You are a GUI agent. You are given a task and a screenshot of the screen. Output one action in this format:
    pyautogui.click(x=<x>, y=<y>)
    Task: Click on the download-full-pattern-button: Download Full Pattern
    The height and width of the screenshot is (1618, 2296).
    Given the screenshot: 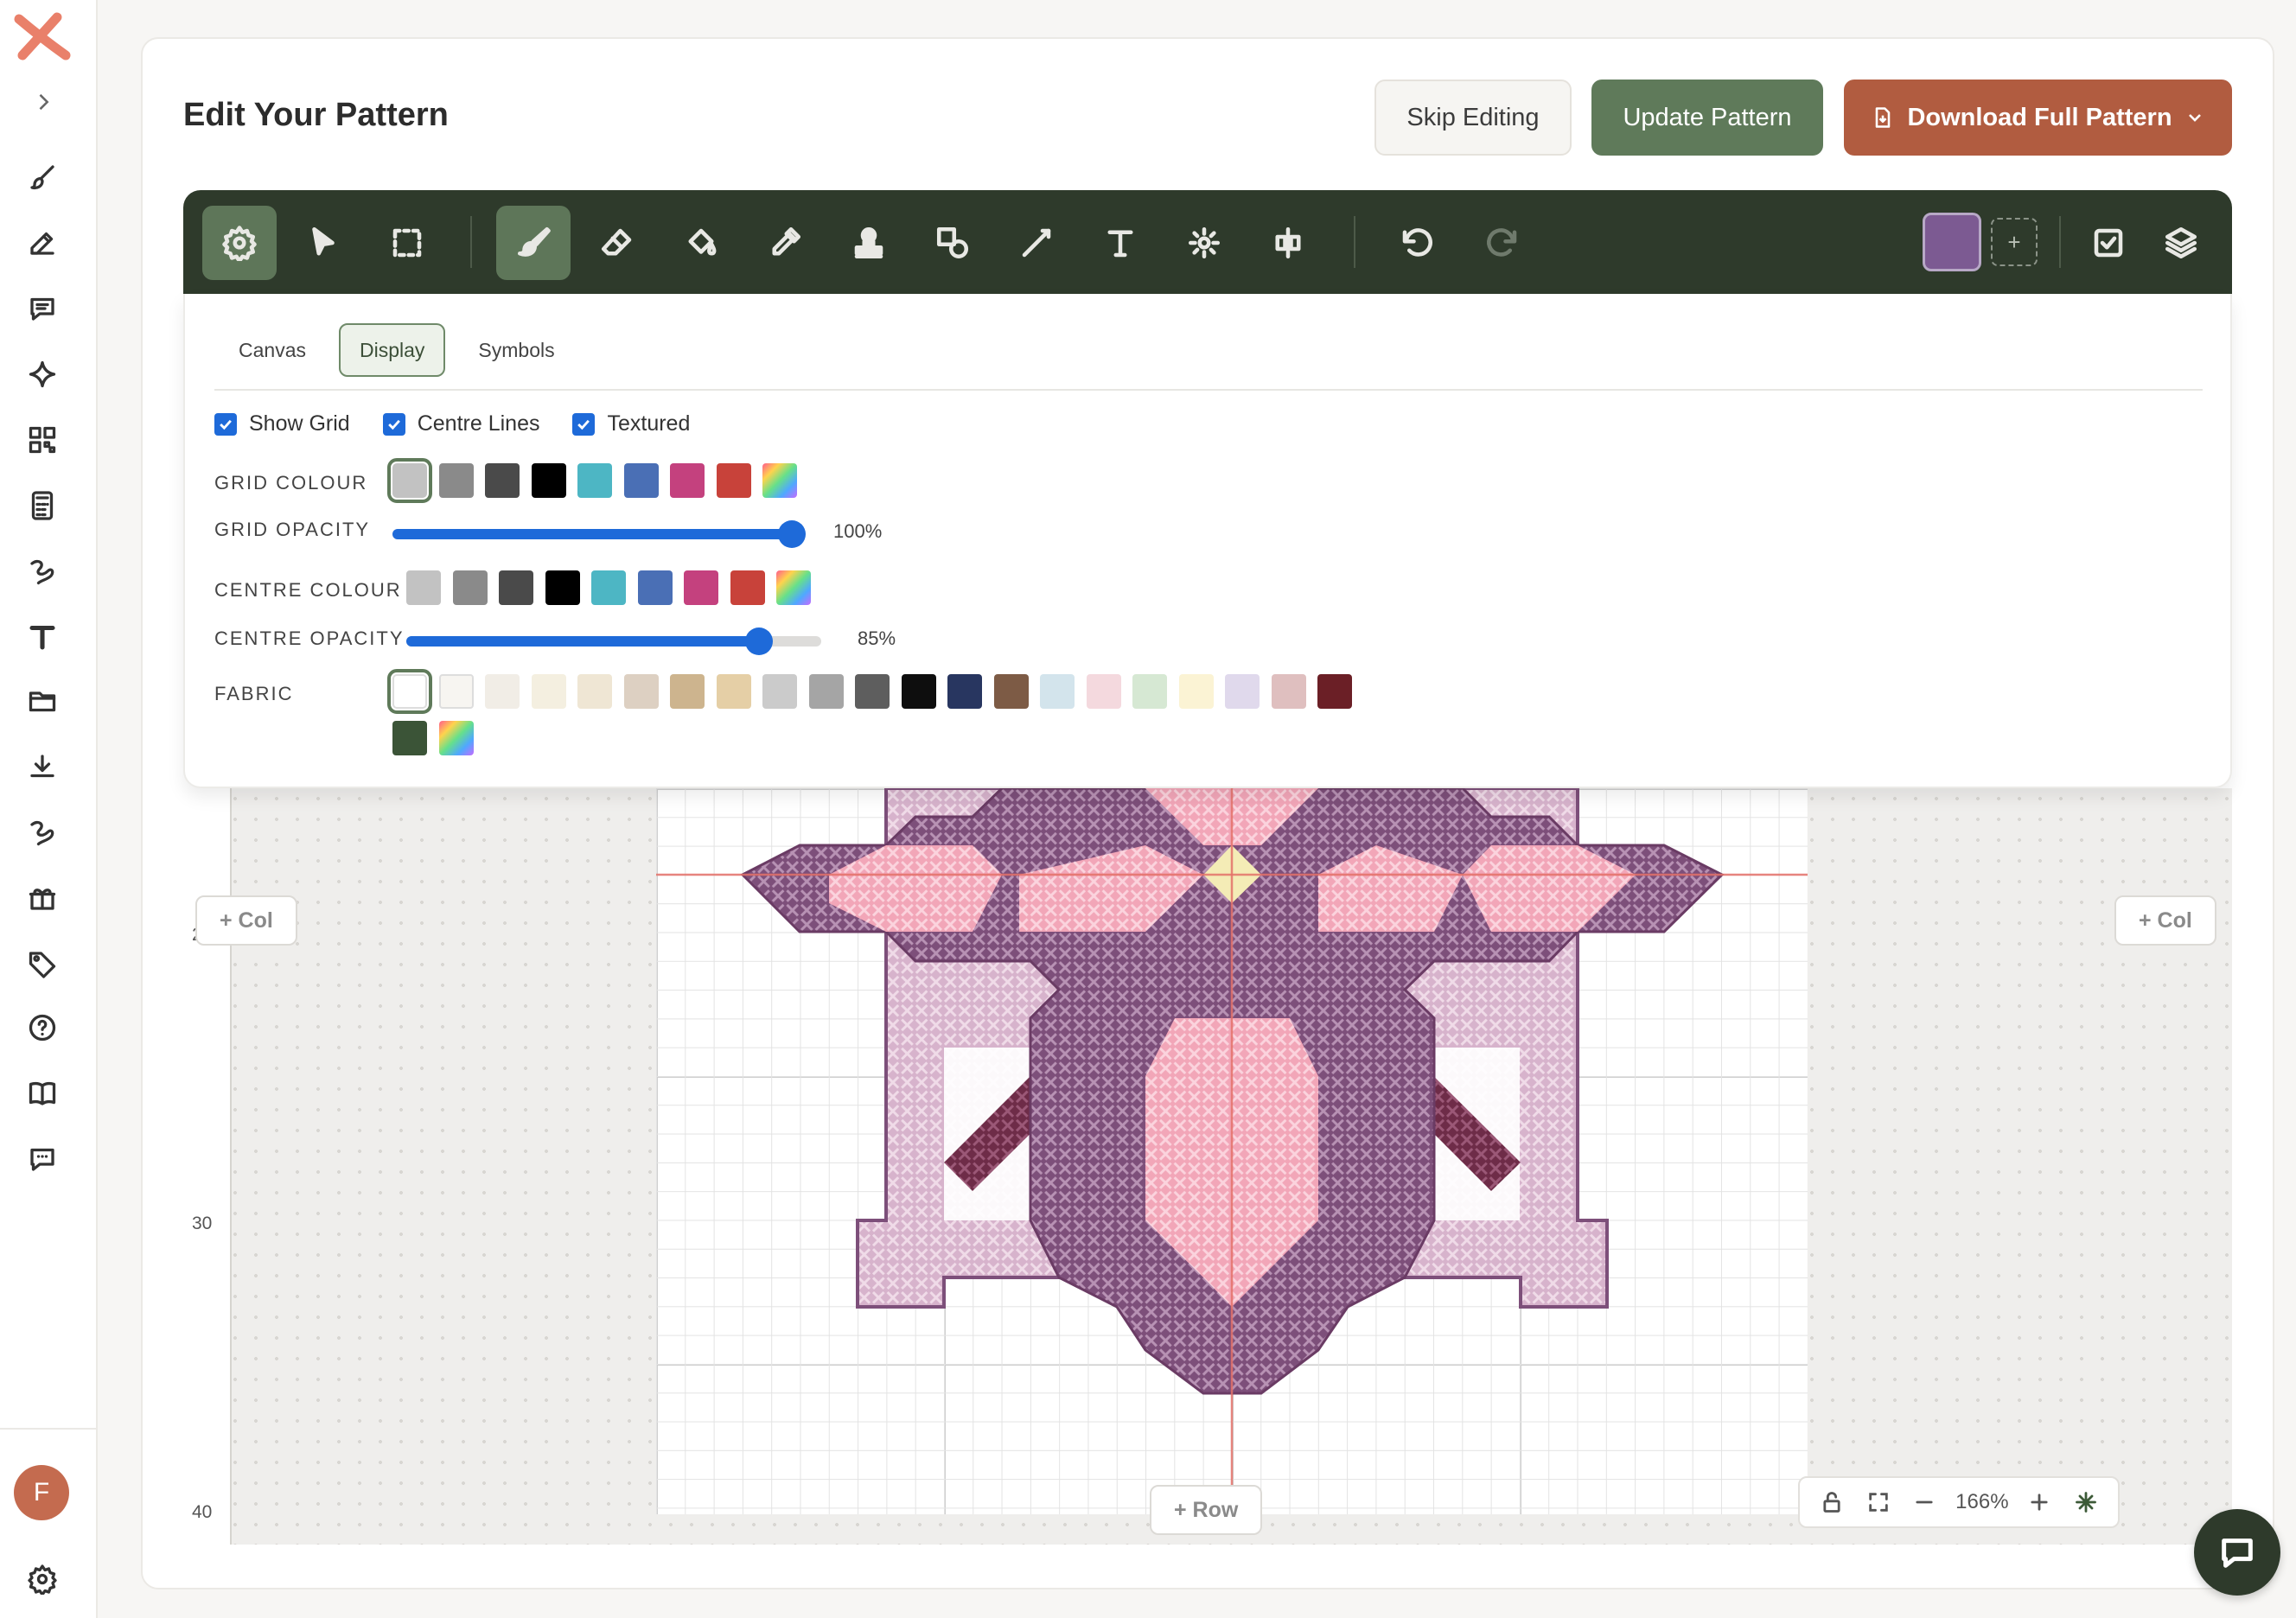 What is the action you would take?
    pyautogui.click(x=2038, y=118)
    